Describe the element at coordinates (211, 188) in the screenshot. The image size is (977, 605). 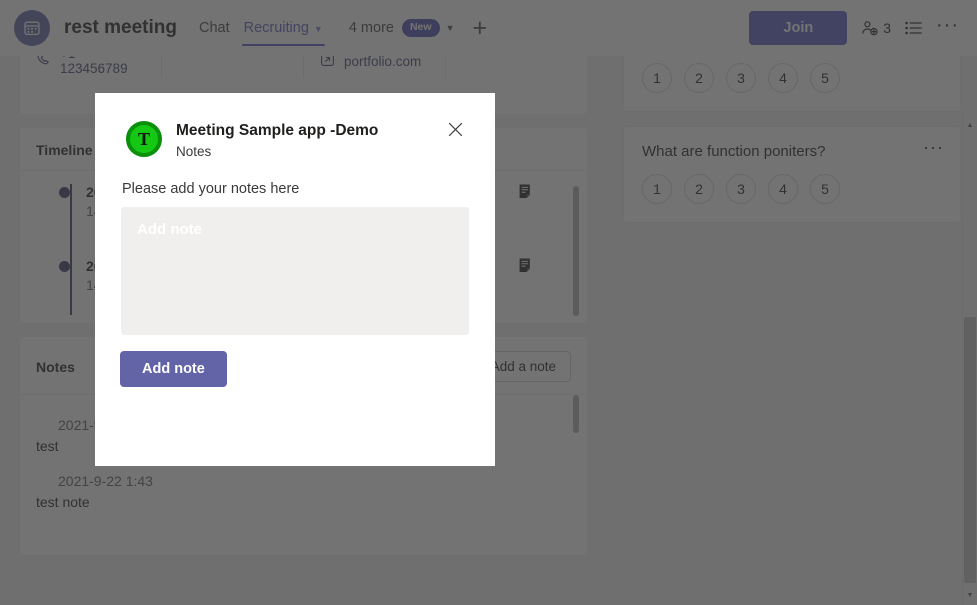
I see `dialog-prompt: Please add your notes here` at that location.